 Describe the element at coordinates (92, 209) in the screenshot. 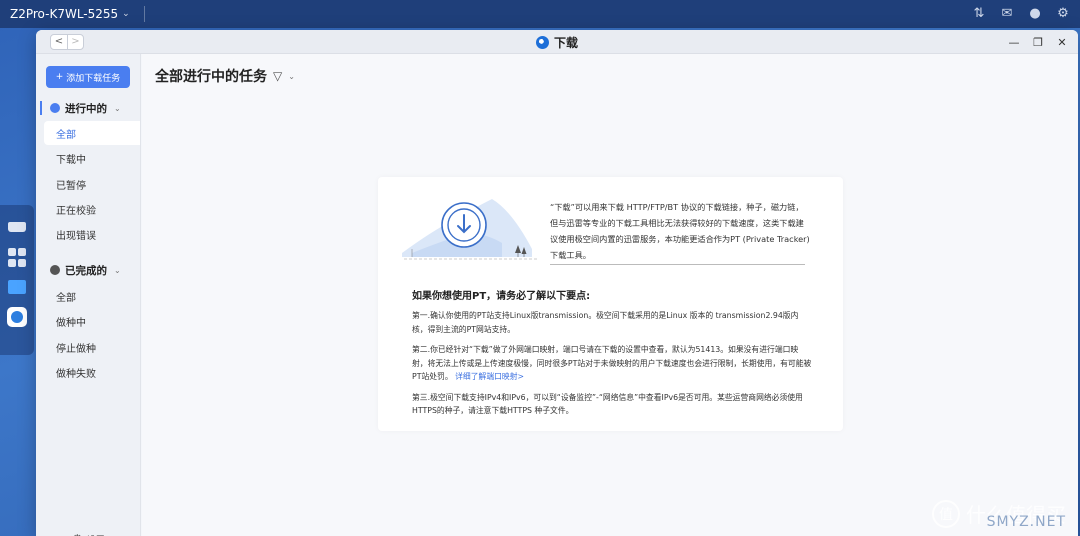

I see `sidebar-item-verifying: 正在校验` at that location.